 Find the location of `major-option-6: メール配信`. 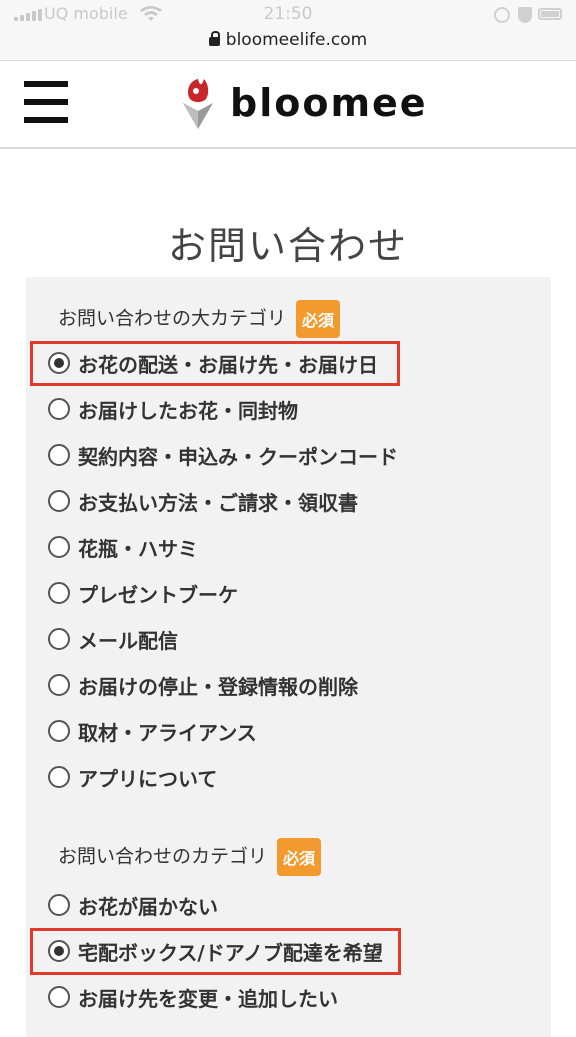

major-option-6: メール配信 is located at coordinates (113, 639).